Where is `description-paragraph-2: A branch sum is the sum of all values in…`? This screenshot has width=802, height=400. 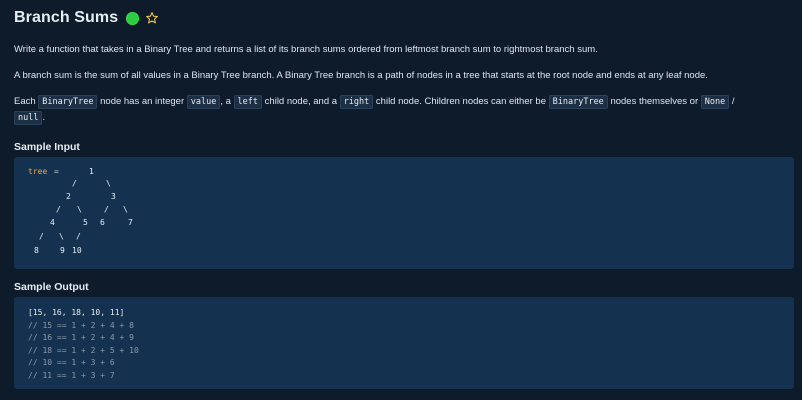 description-paragraph-2: A branch sum is the sum of all values in… is located at coordinates (361, 75).